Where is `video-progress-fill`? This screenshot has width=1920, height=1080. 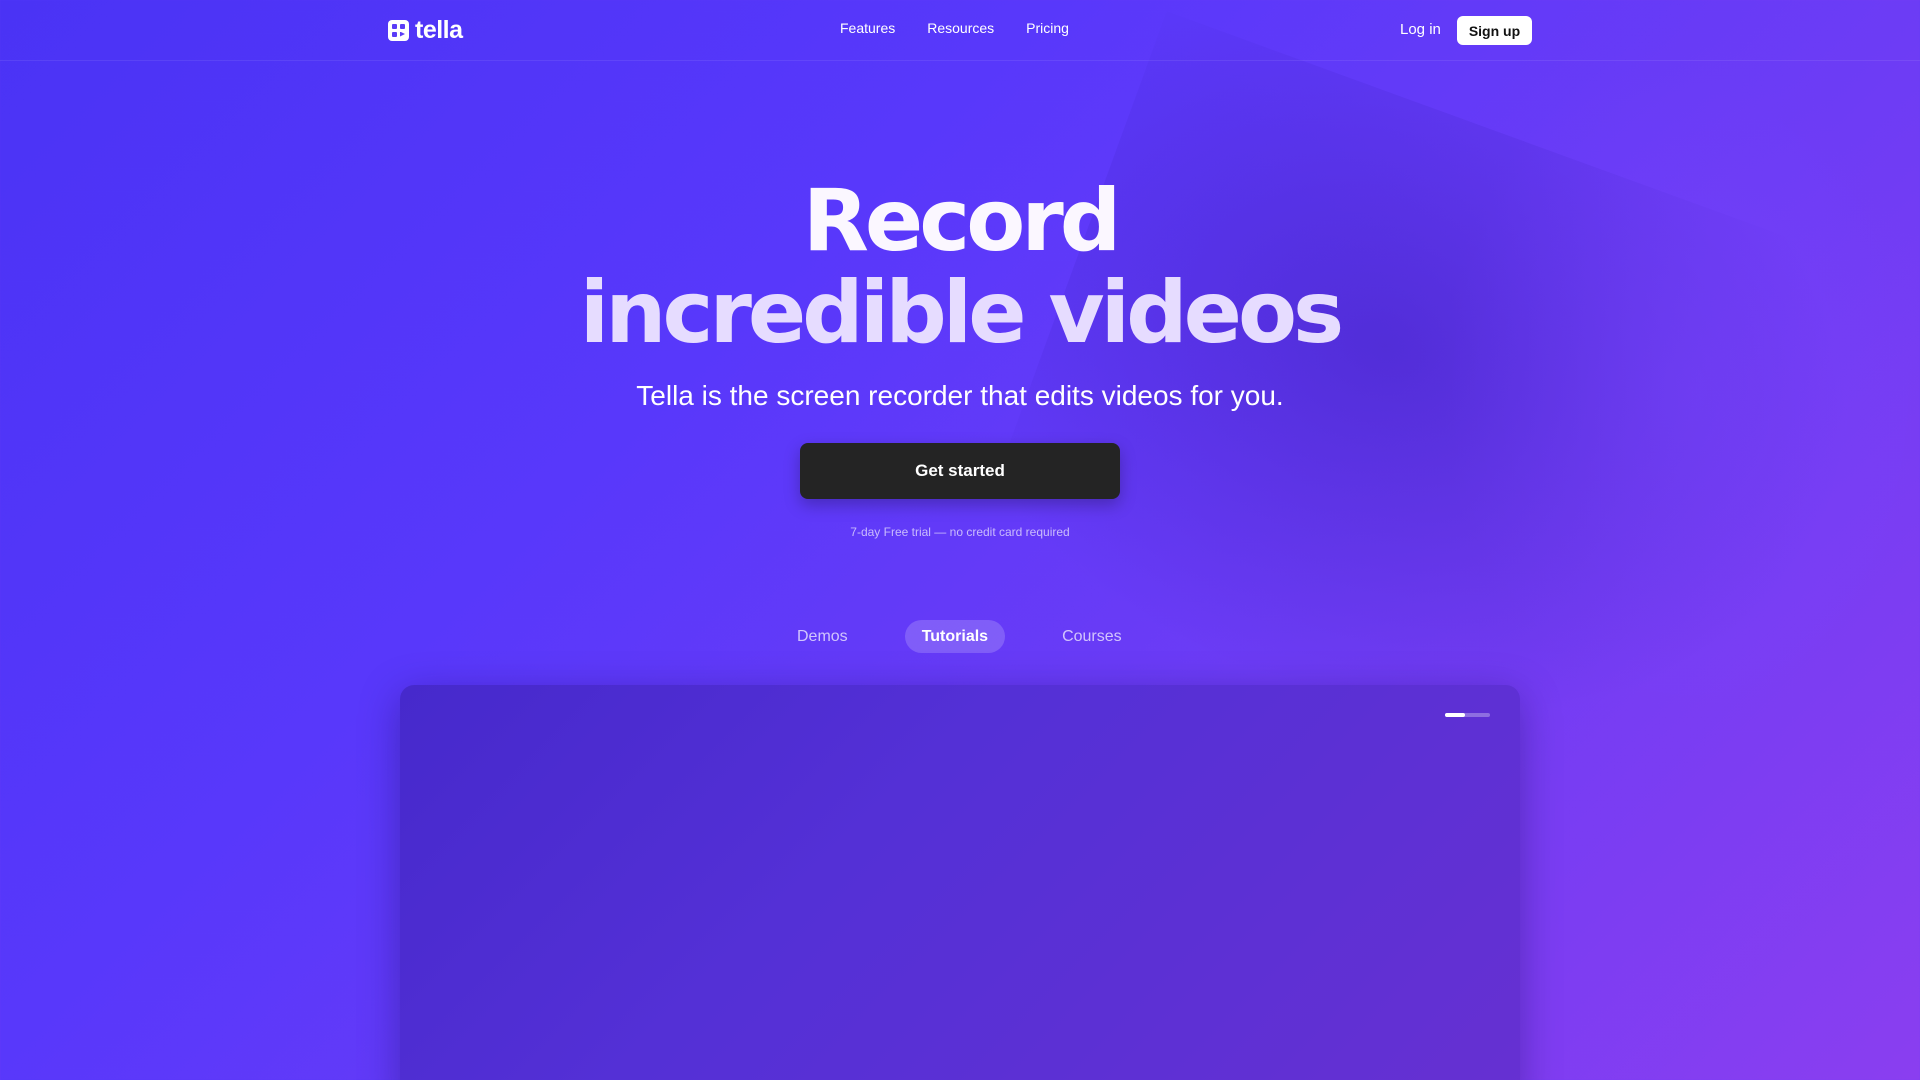 video-progress-fill is located at coordinates (1455, 715).